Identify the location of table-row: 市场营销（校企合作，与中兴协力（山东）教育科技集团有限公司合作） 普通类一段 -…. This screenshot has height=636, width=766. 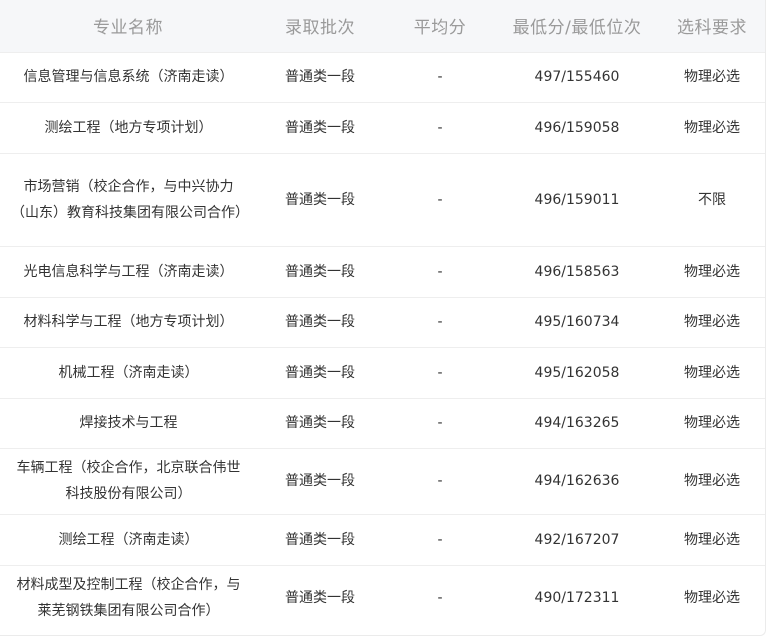
(382, 199).